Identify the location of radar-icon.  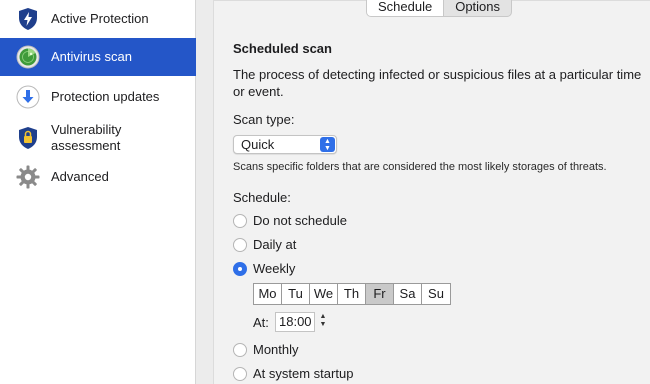
(28, 57).